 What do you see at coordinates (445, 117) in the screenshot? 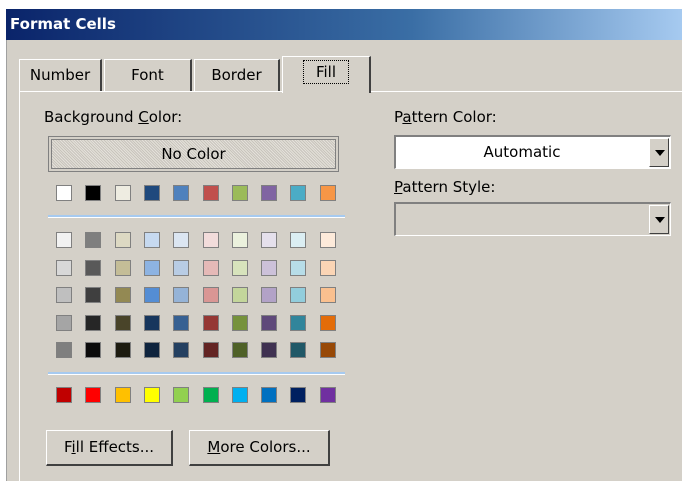
I see `pattern-color-label: Pattern Color:` at bounding box center [445, 117].